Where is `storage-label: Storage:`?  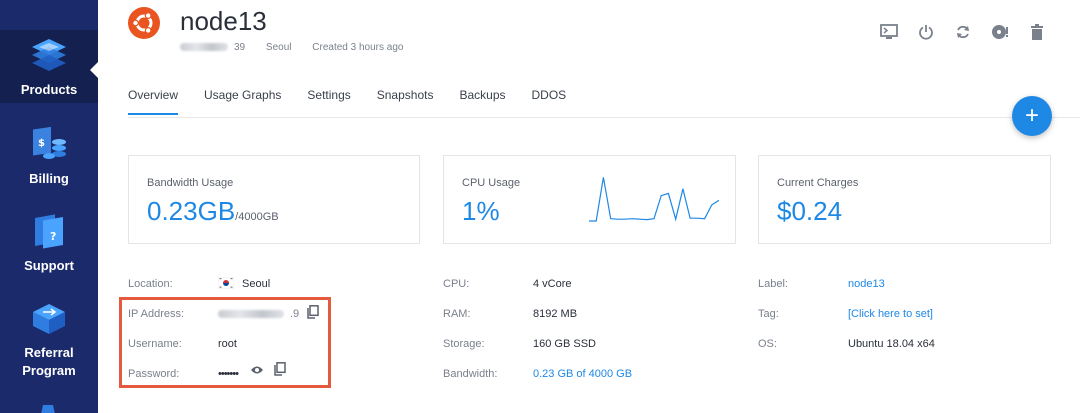
storage-label: Storage: is located at coordinates (464, 344).